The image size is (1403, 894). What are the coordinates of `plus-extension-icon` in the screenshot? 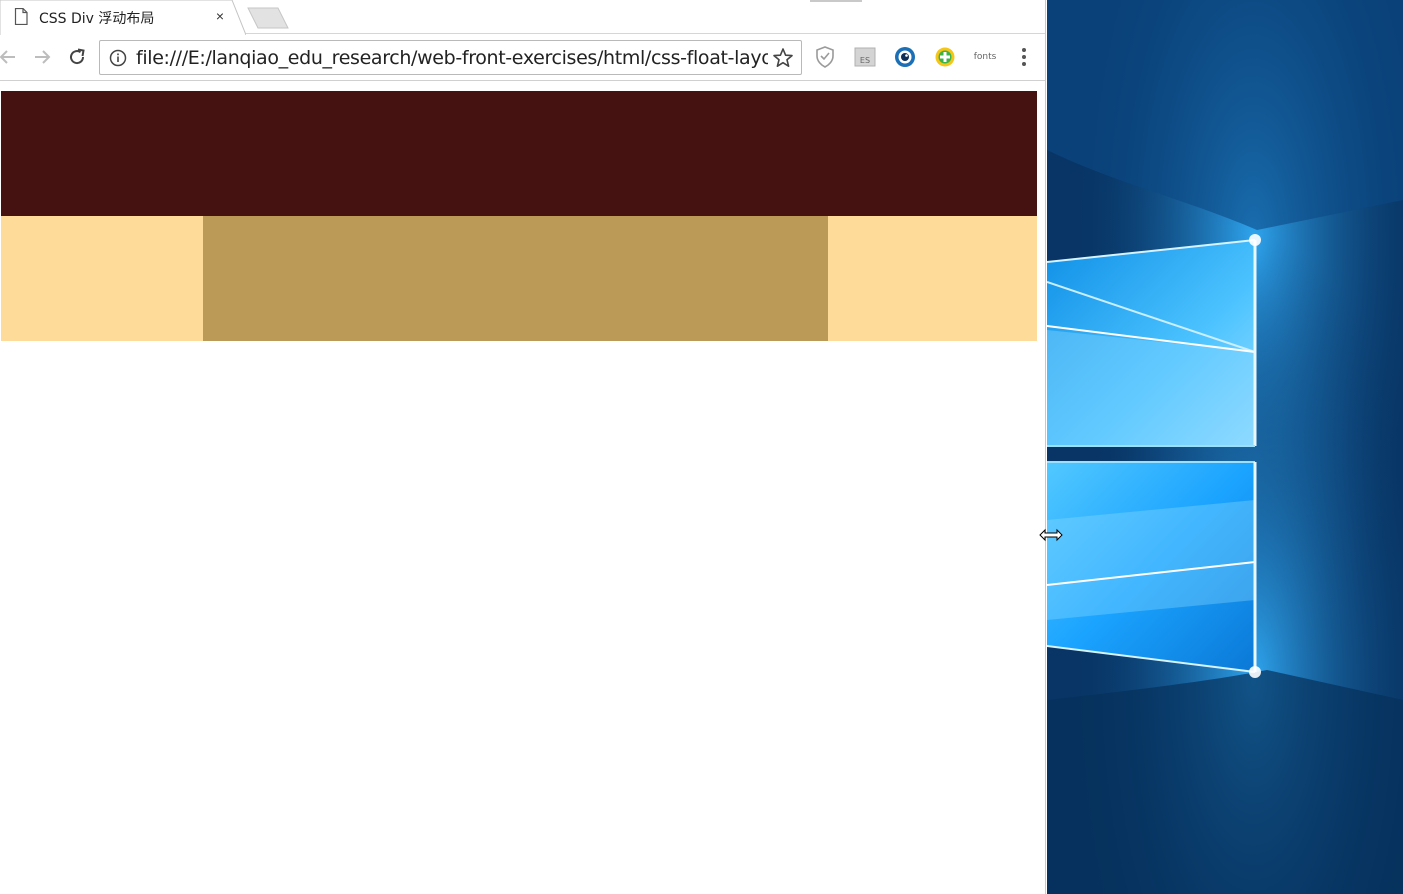 It's located at (945, 57).